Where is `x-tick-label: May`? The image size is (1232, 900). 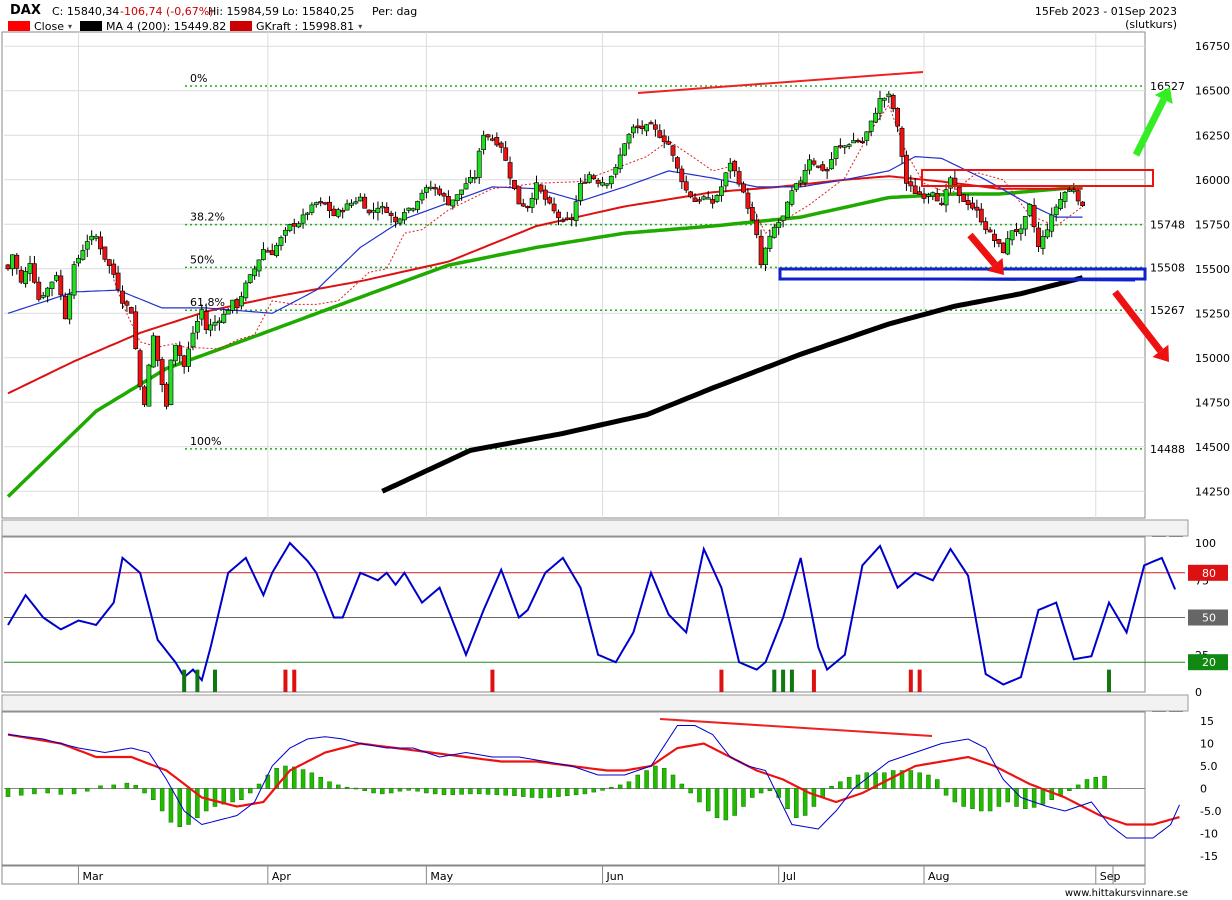
x-tick-label: May is located at coordinates (441, 876).